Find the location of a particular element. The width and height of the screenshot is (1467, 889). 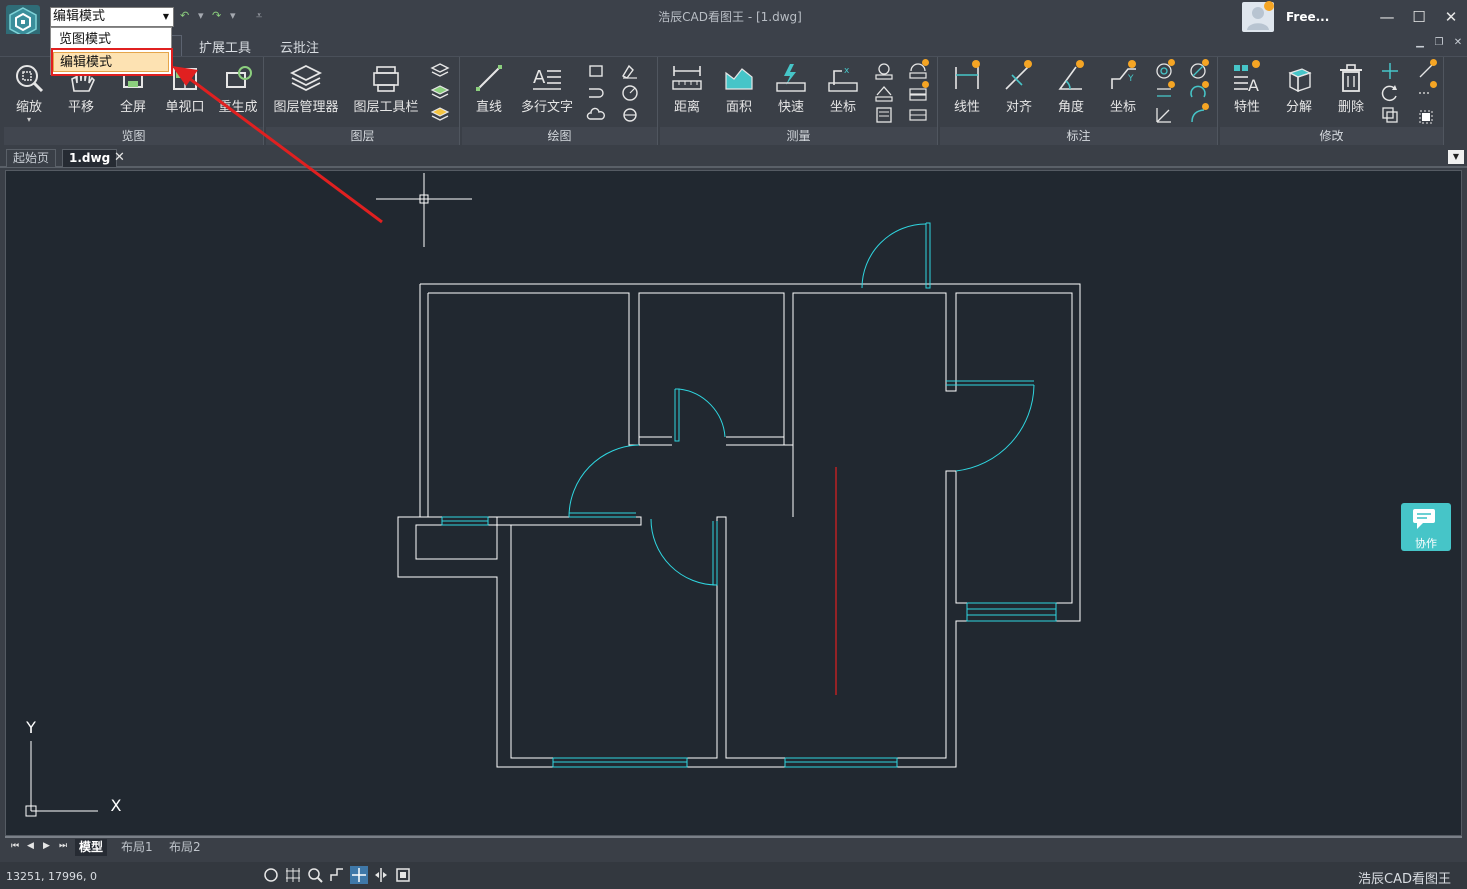

mdi-restore-button: ❐ is located at coordinates (1439, 45).